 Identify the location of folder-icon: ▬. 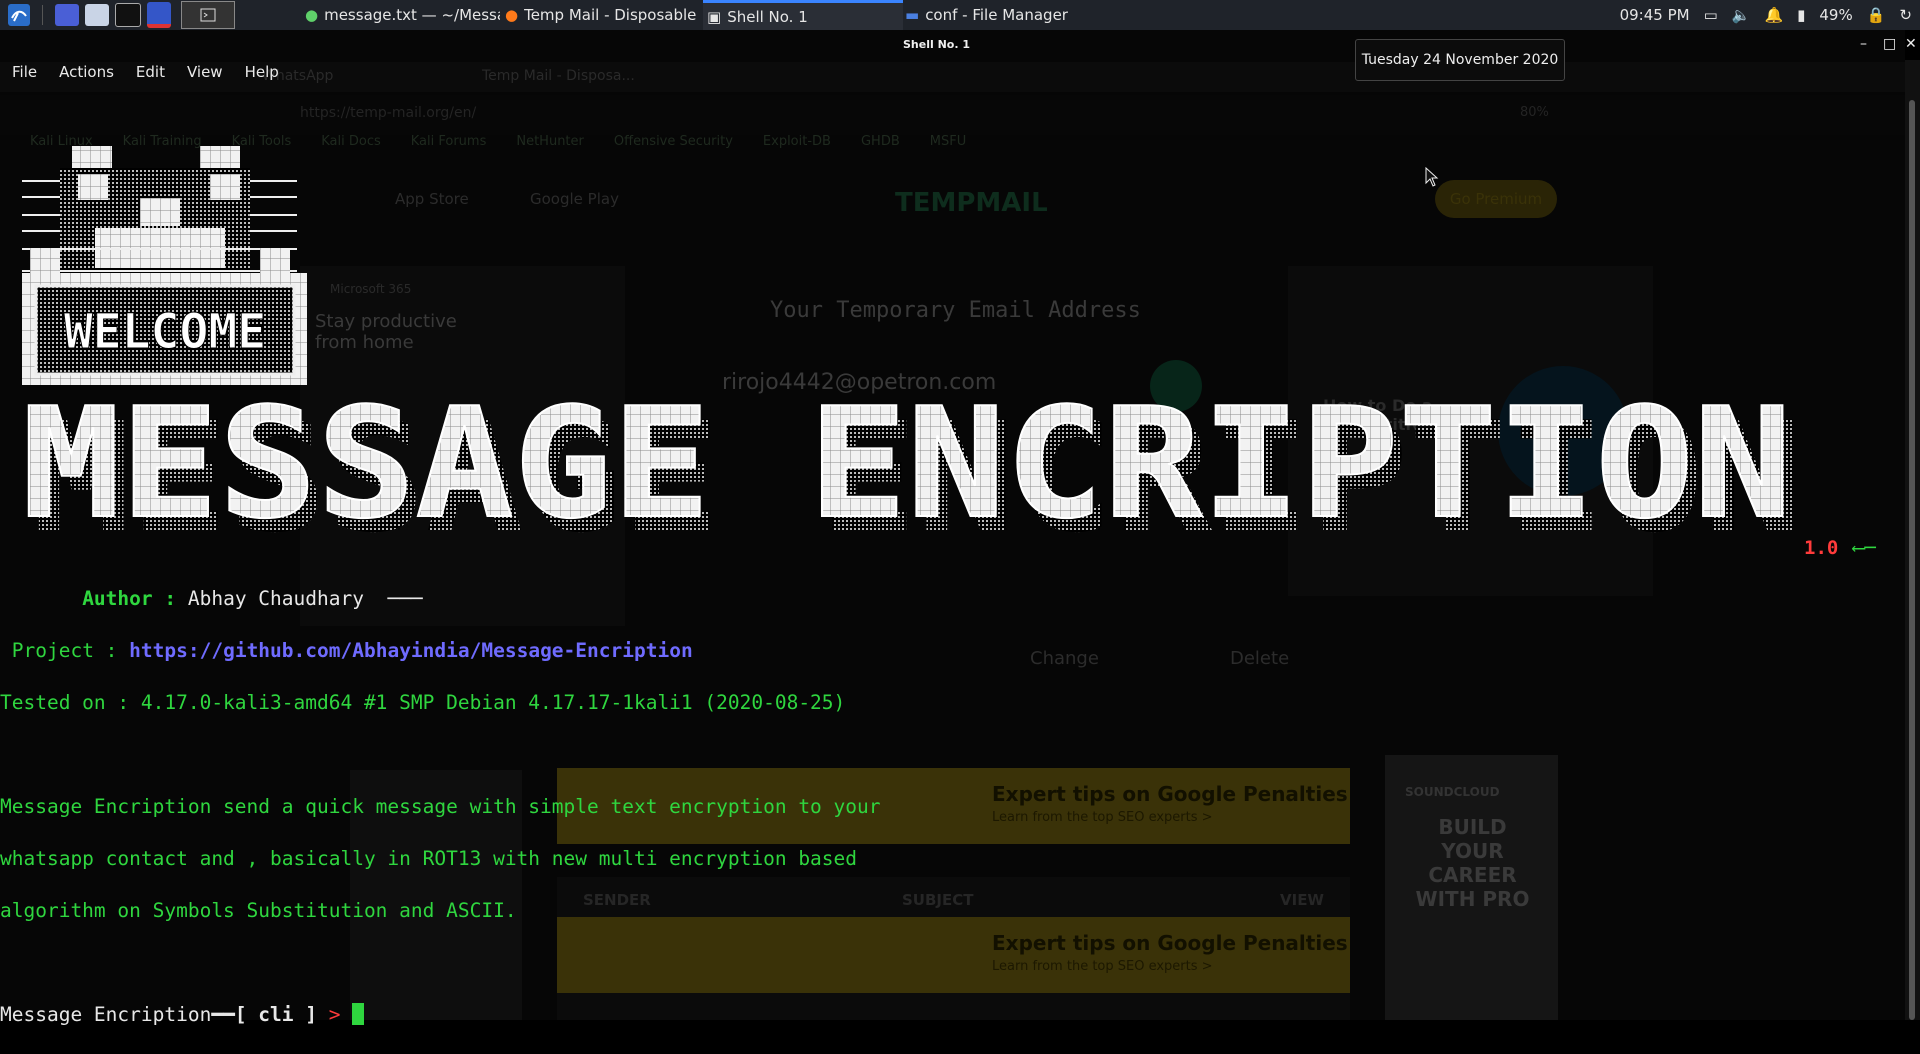
(912, 15).